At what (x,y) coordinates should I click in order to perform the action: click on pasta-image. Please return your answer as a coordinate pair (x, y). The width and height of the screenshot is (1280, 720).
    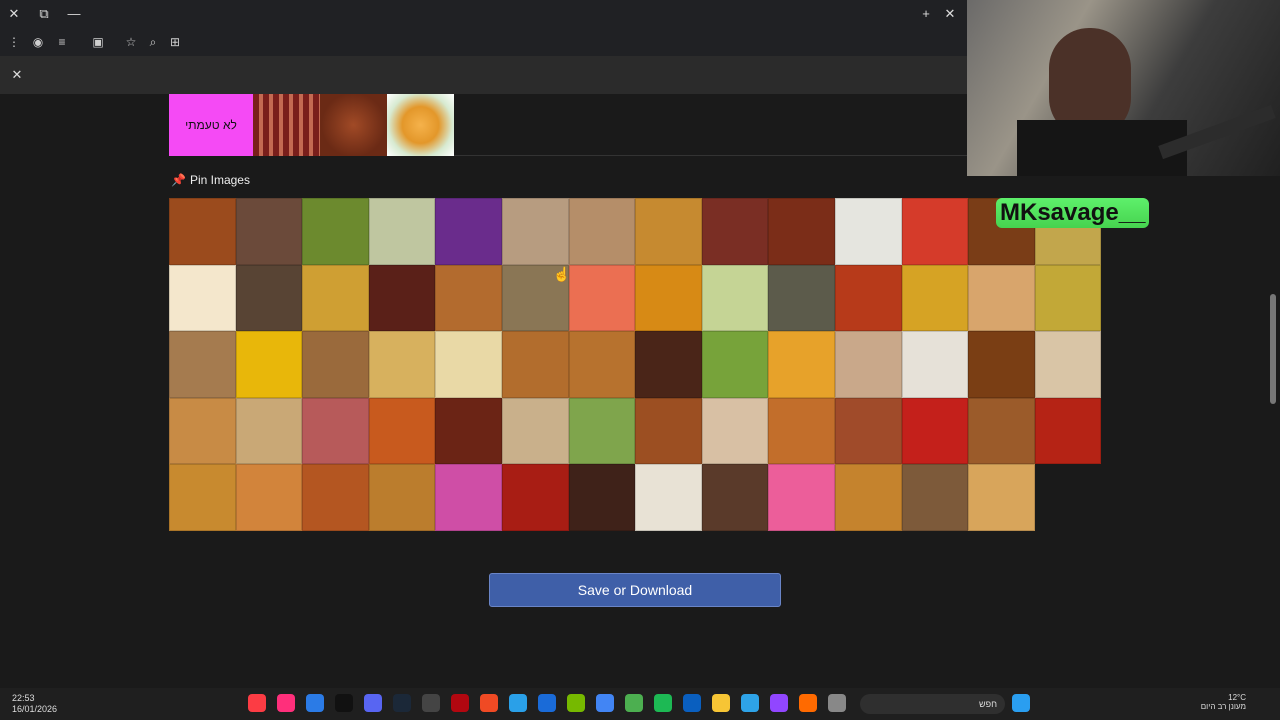
    Looking at the image, I should click on (801, 431).